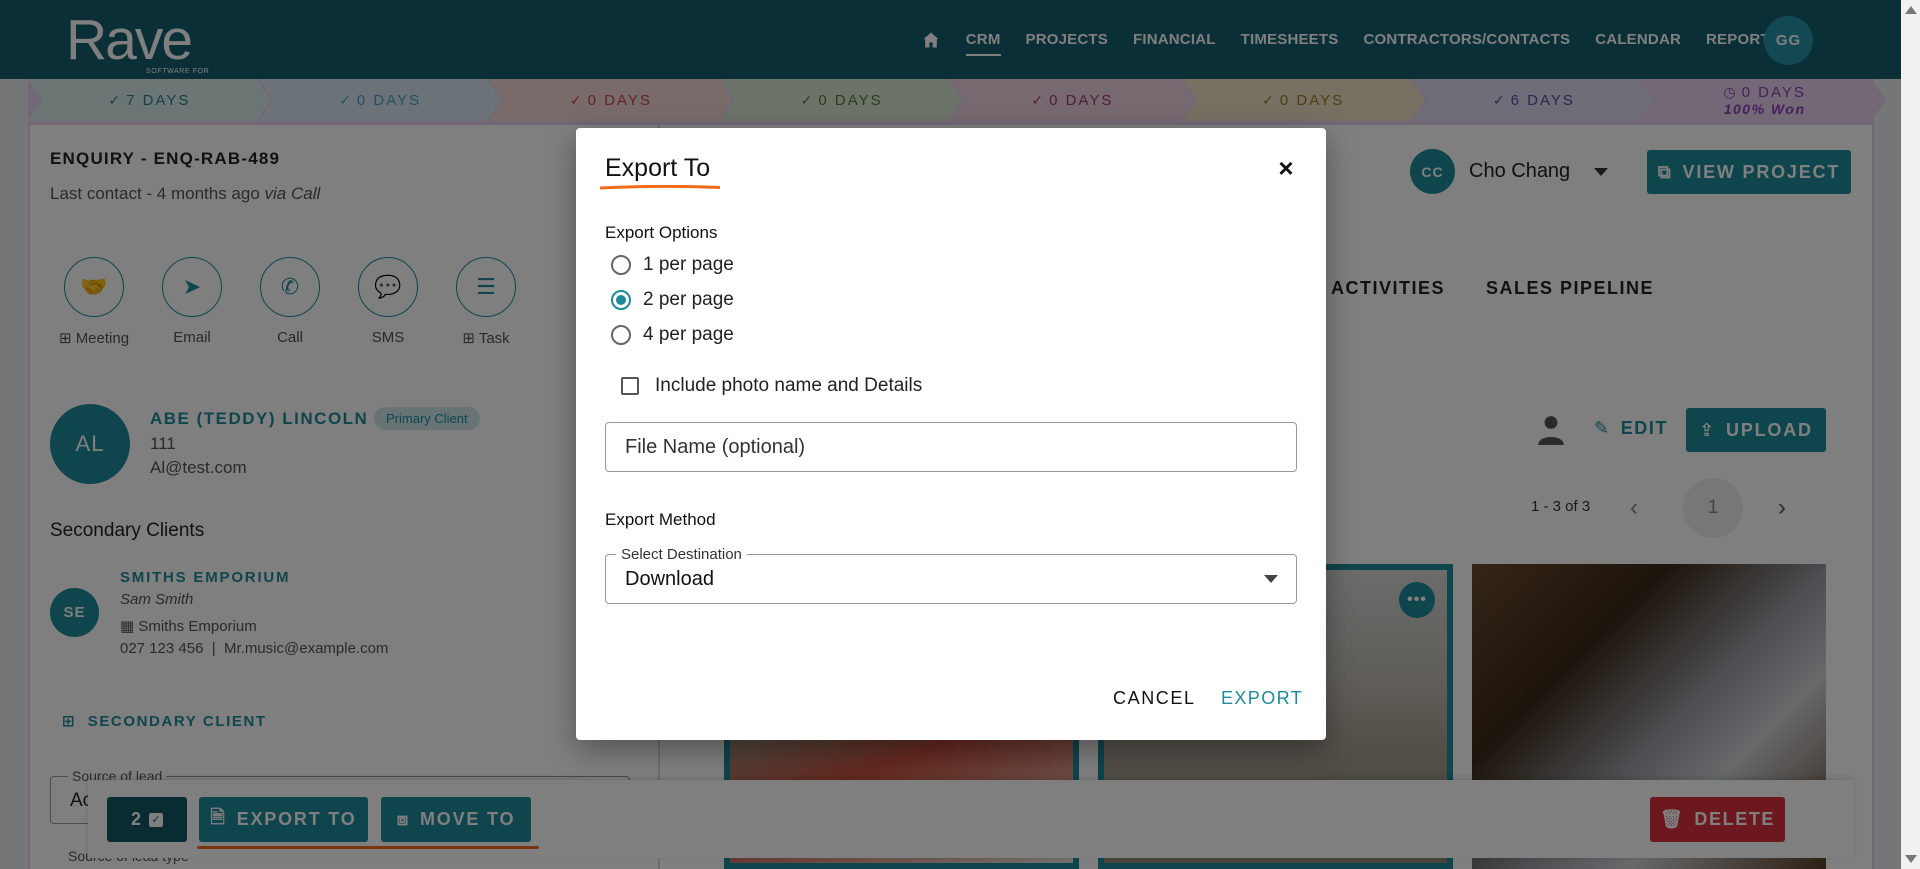  What do you see at coordinates (1910, 434) in the screenshot?
I see `page-scrollbar` at bounding box center [1910, 434].